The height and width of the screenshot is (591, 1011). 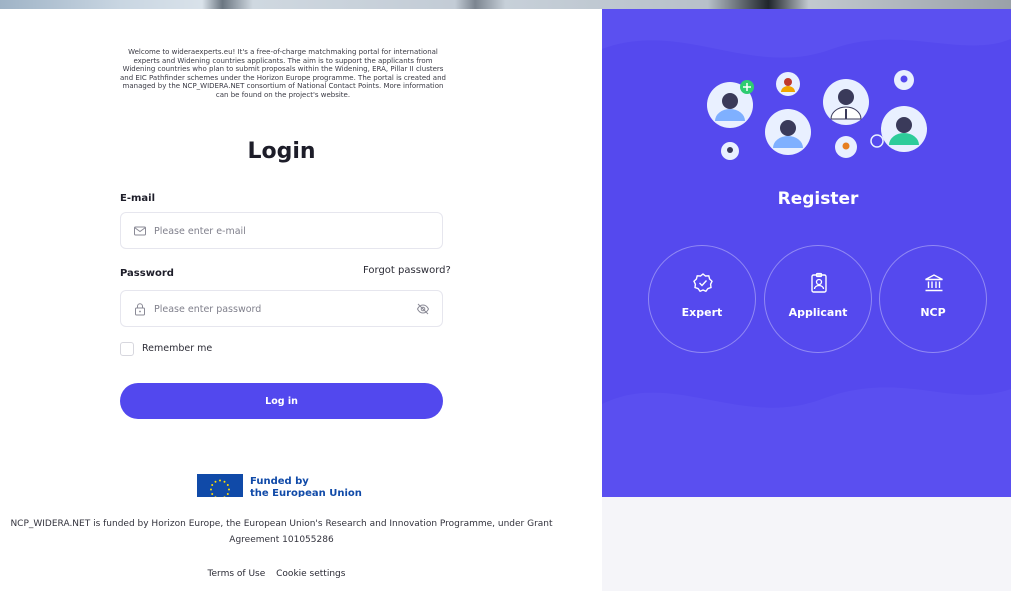 What do you see at coordinates (279, 231) in the screenshot?
I see `email-input` at bounding box center [279, 231].